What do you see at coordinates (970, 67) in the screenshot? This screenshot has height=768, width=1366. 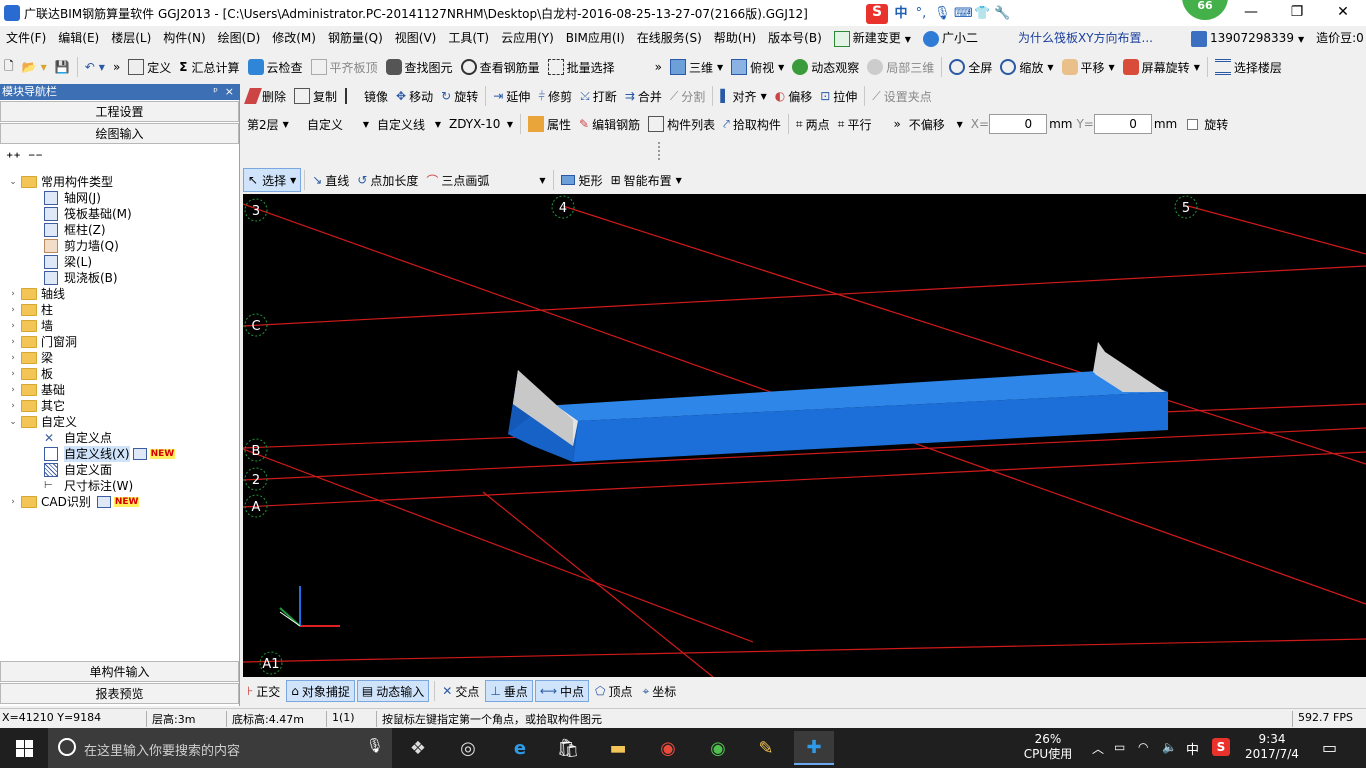 I see `fullscreen-button: 全屏` at bounding box center [970, 67].